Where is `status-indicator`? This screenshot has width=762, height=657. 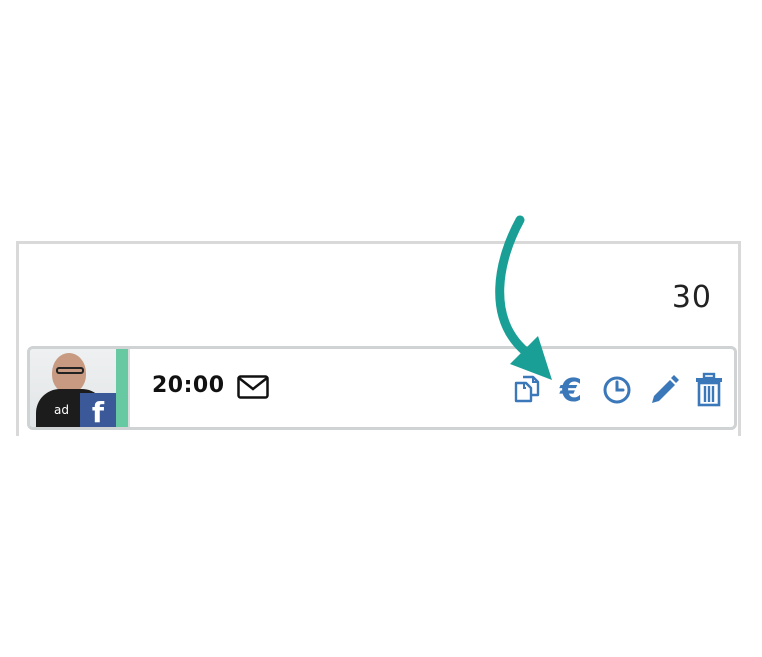 status-indicator is located at coordinates (122, 388).